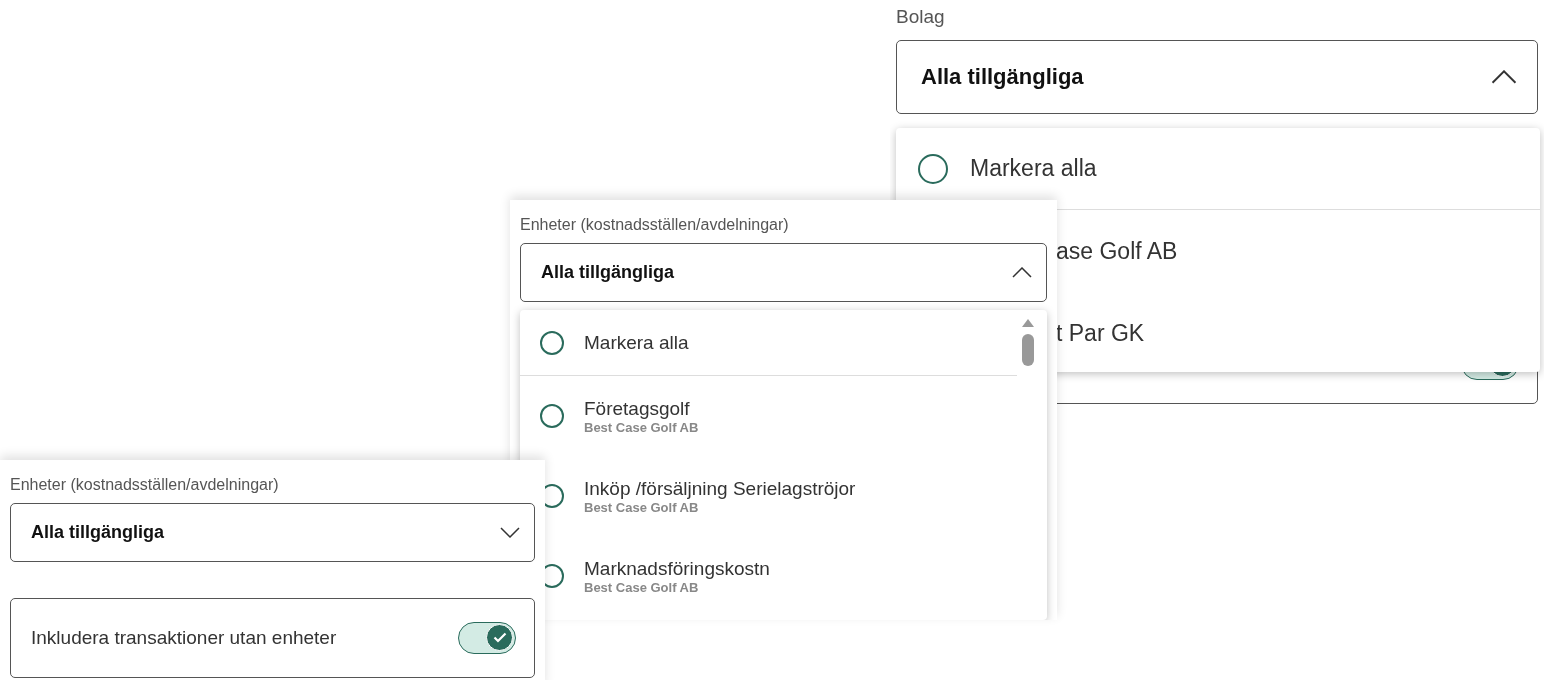 The image size is (1544, 680). I want to click on scrollbar-thumb, so click(1028, 350).